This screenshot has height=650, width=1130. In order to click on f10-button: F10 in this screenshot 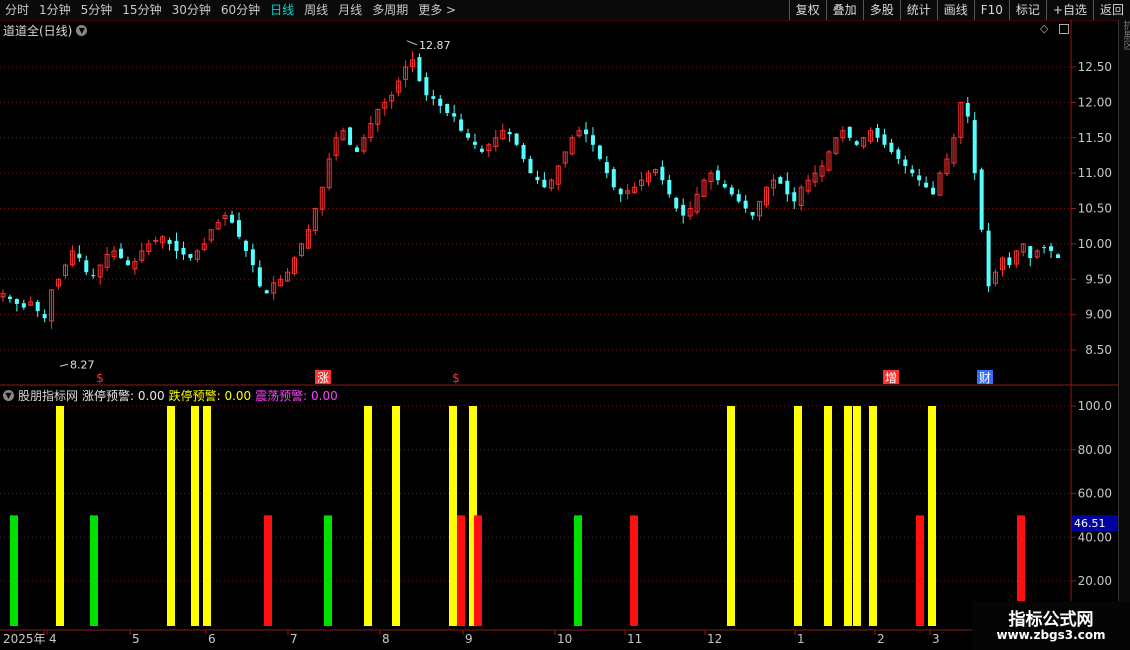, I will do `click(991, 10)`.